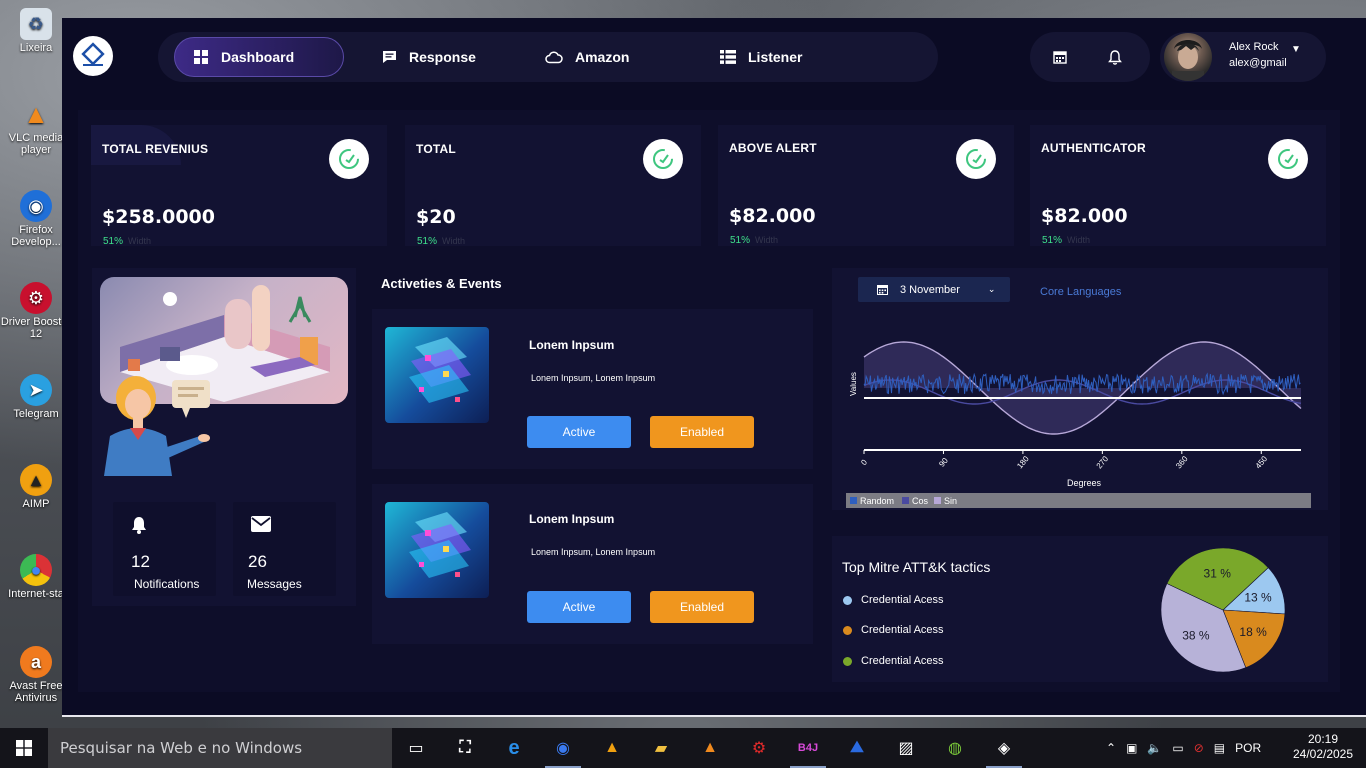 This screenshot has width=1366, height=768. Describe the element at coordinates (1023, 462) in the screenshot. I see `x-tick-label: 180` at that location.